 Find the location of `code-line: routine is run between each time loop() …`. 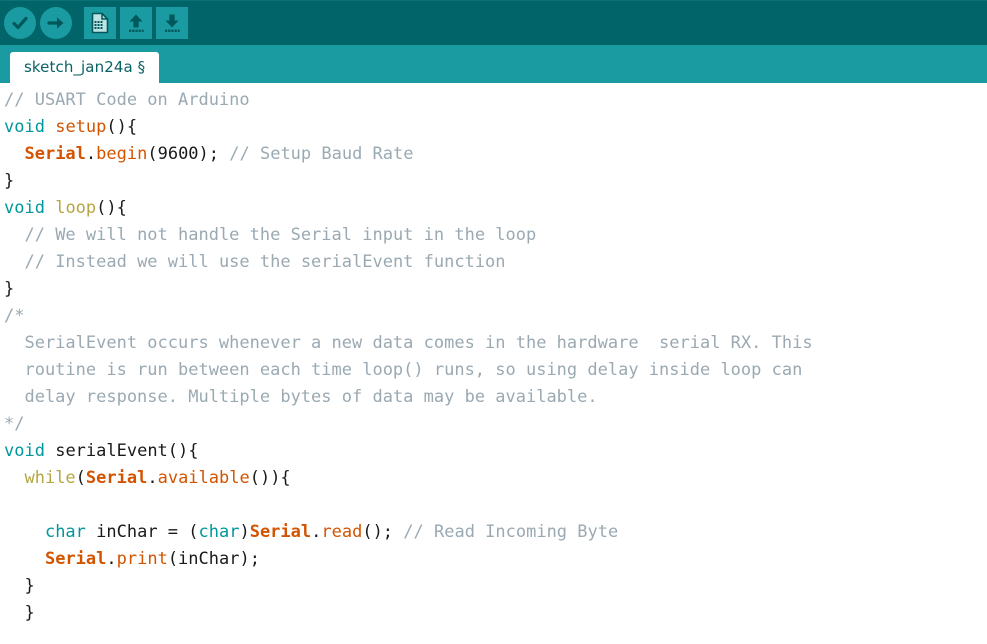

code-line: routine is run between each time loop() … is located at coordinates (495, 370).